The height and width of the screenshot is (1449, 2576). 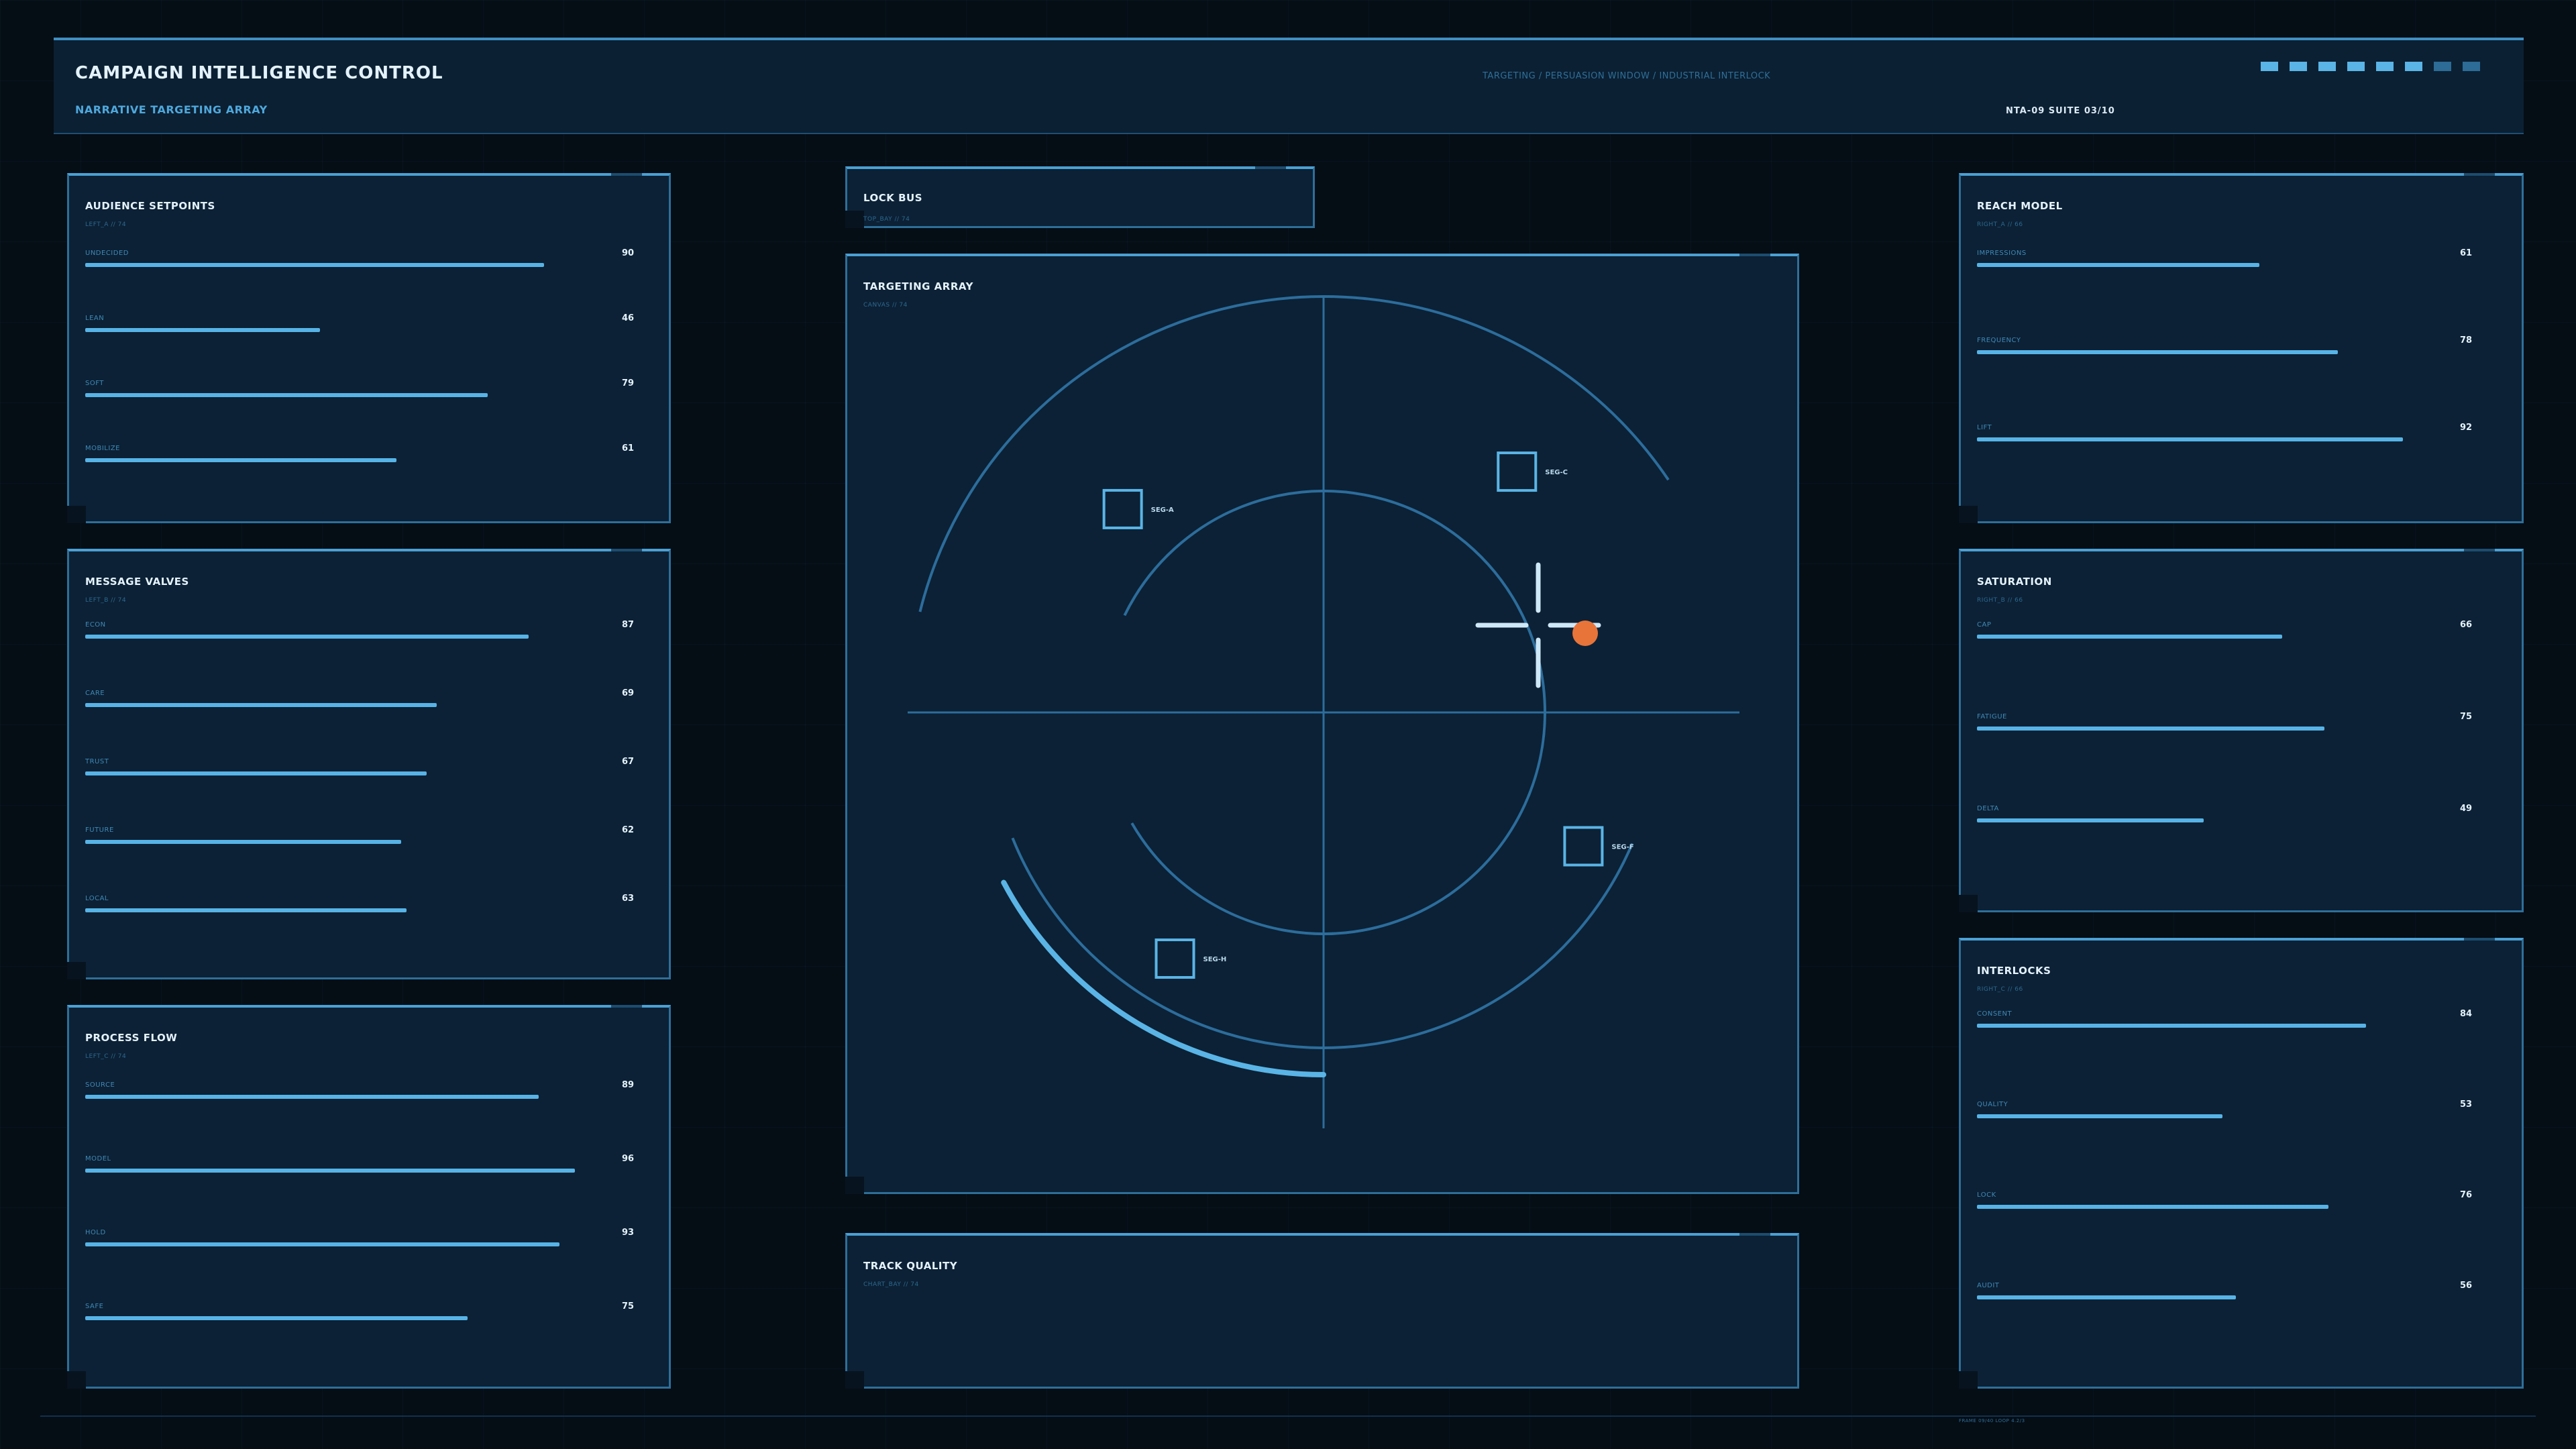 I want to click on metric-value: 92, so click(x=2466, y=428).